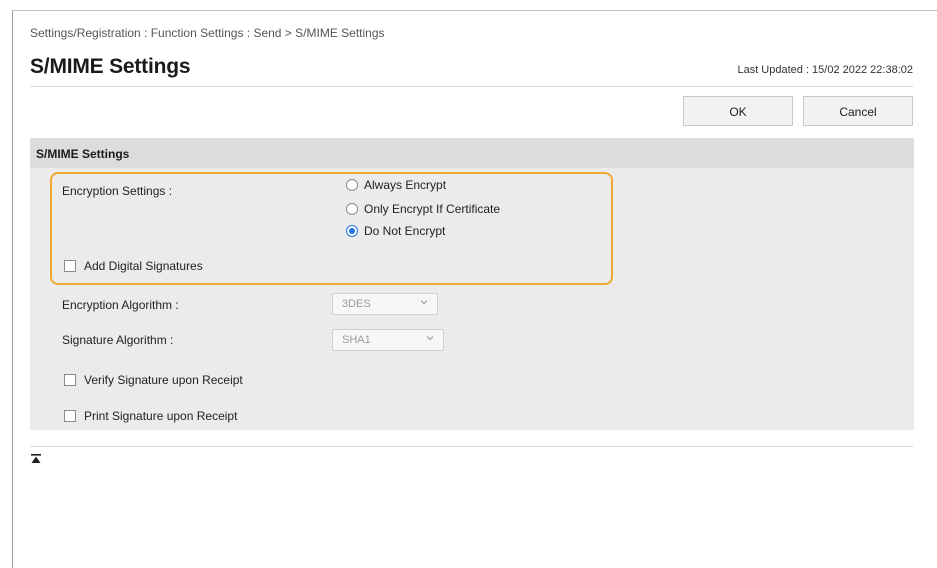 The width and height of the screenshot is (937, 568). What do you see at coordinates (118, 340) in the screenshot?
I see `signature-algorithm-label: Signature Algorithm :` at bounding box center [118, 340].